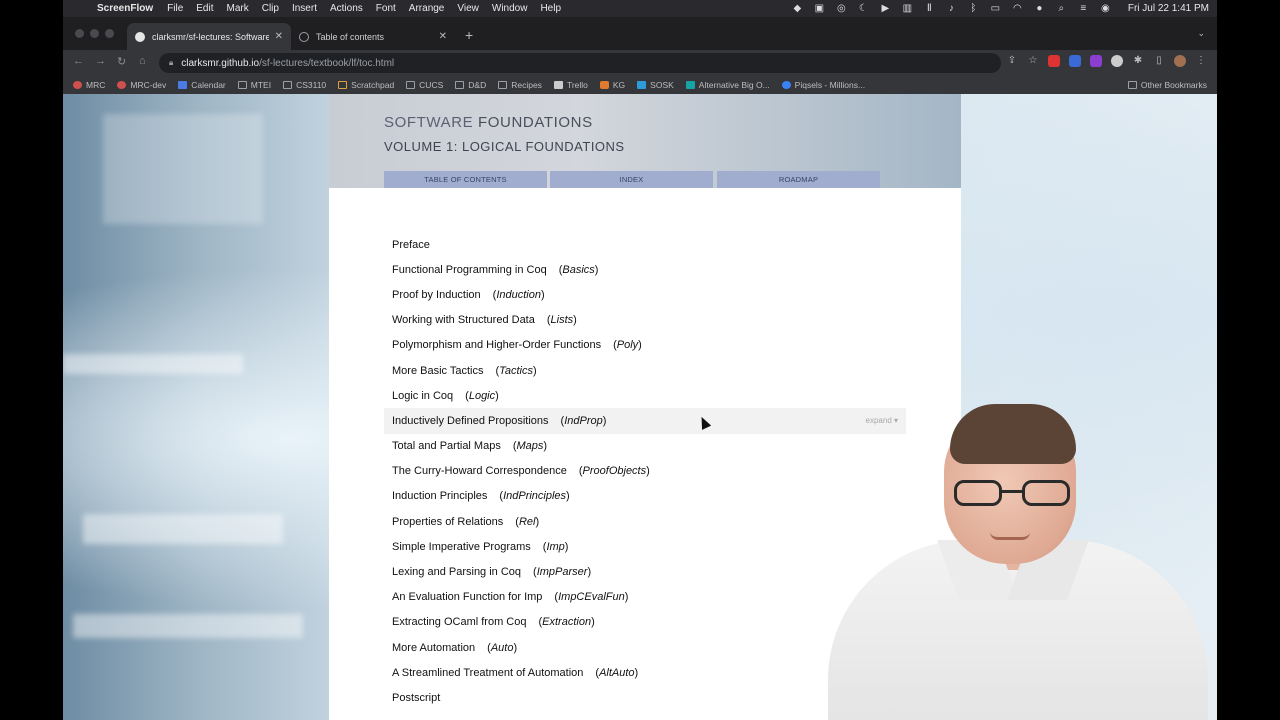 The width and height of the screenshot is (1280, 720). What do you see at coordinates (1017, 8) in the screenshot?
I see `wifi-icon: ◠` at bounding box center [1017, 8].